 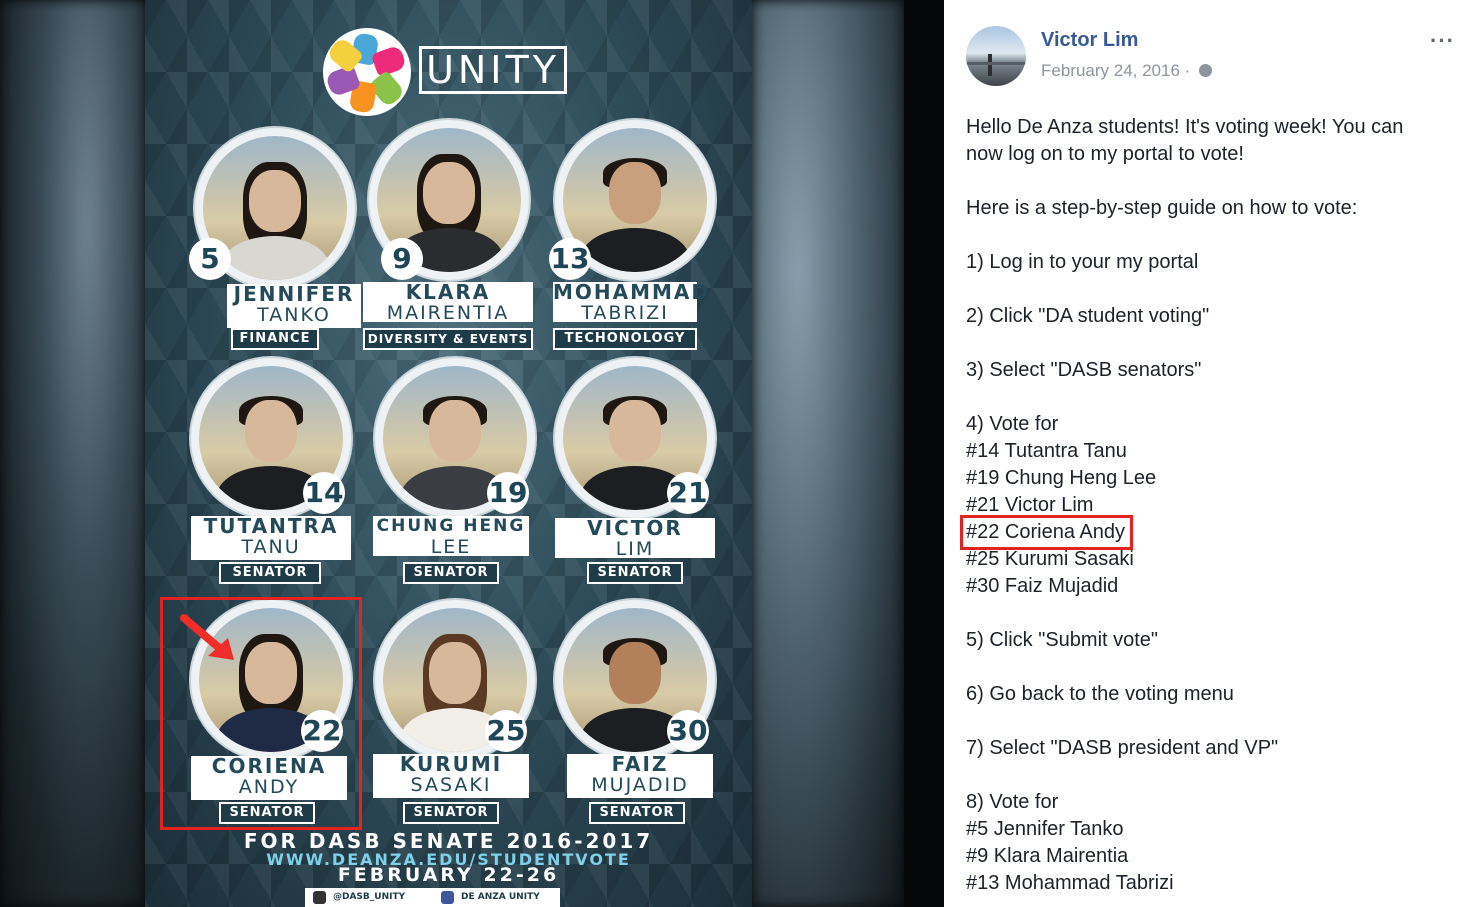 What do you see at coordinates (1115, 70) in the screenshot?
I see `post-date: February 24, 2016 ·` at bounding box center [1115, 70].